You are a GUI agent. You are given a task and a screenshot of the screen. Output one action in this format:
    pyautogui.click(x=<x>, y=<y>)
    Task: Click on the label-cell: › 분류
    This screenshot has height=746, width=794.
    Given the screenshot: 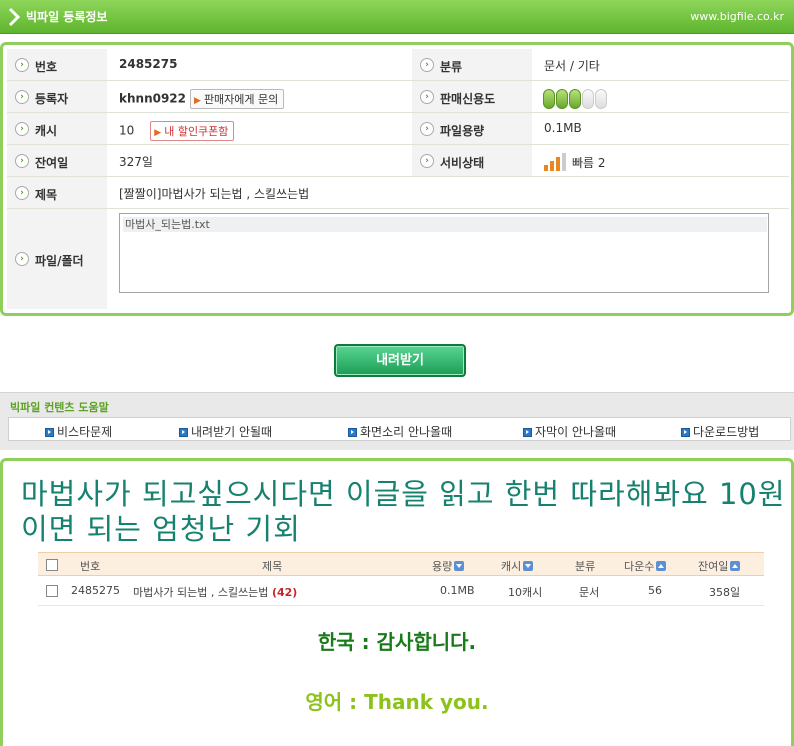 What is the action you would take?
    pyautogui.click(x=472, y=64)
    